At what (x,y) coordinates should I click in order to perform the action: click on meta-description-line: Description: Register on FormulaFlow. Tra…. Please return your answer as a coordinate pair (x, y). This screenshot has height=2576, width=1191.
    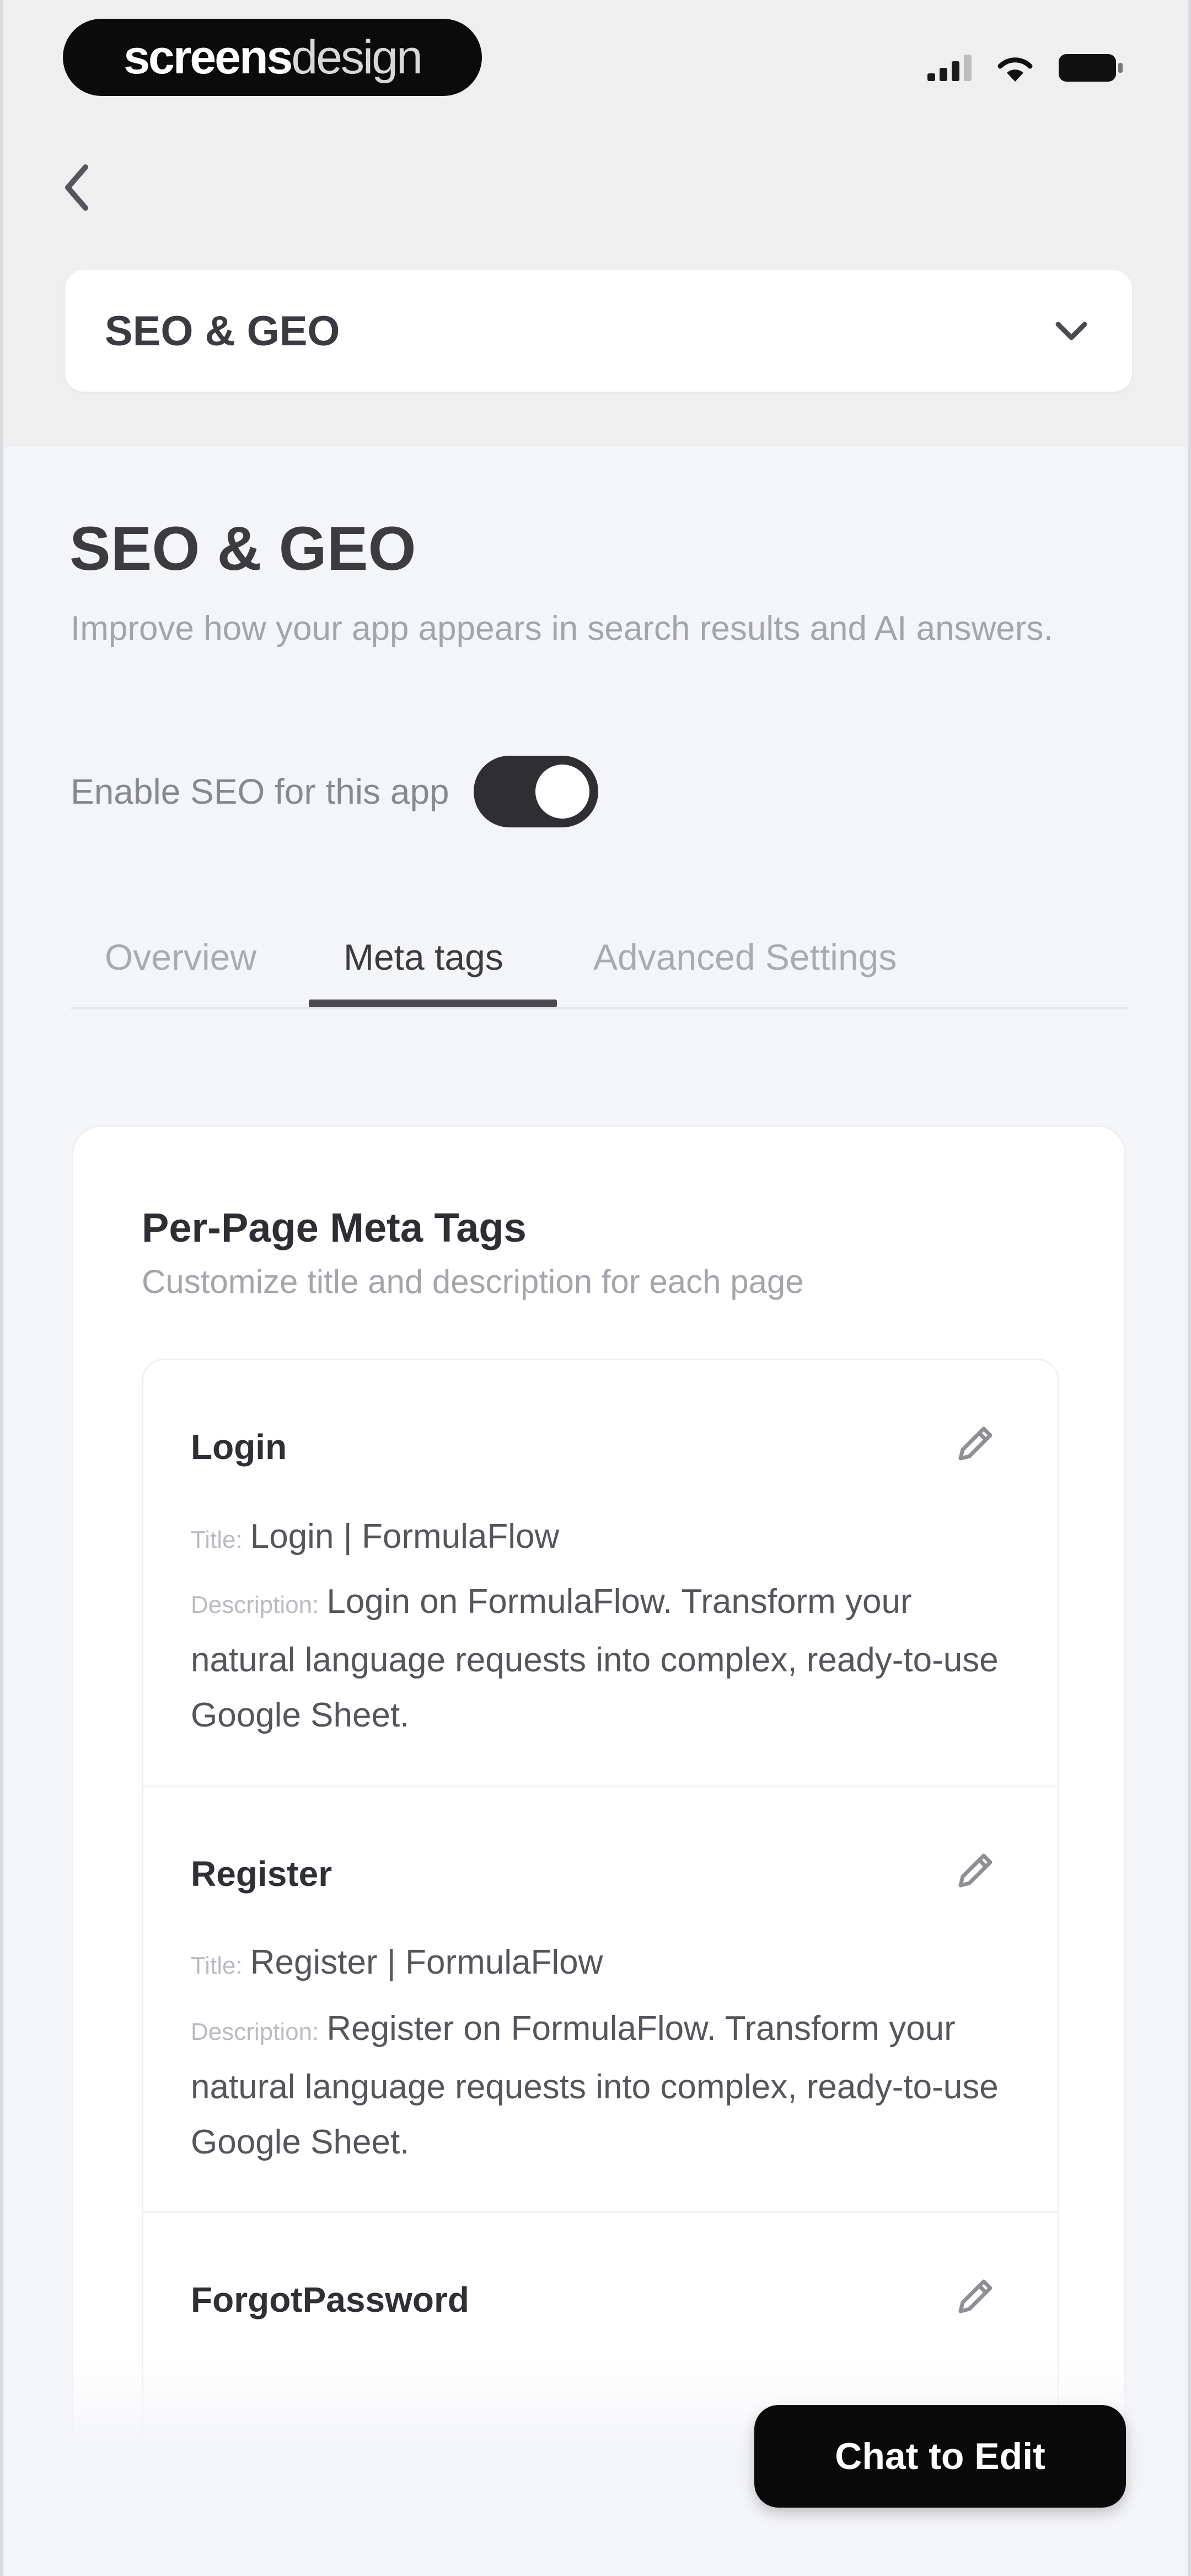
    Looking at the image, I should click on (604, 2085).